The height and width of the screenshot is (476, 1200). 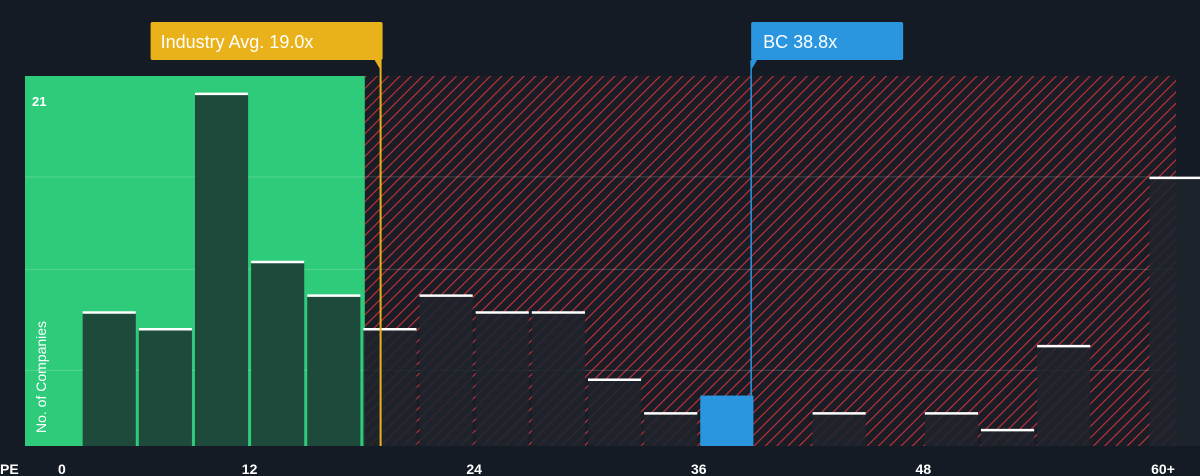 I want to click on x-tick-label-0: 0, so click(x=62, y=468).